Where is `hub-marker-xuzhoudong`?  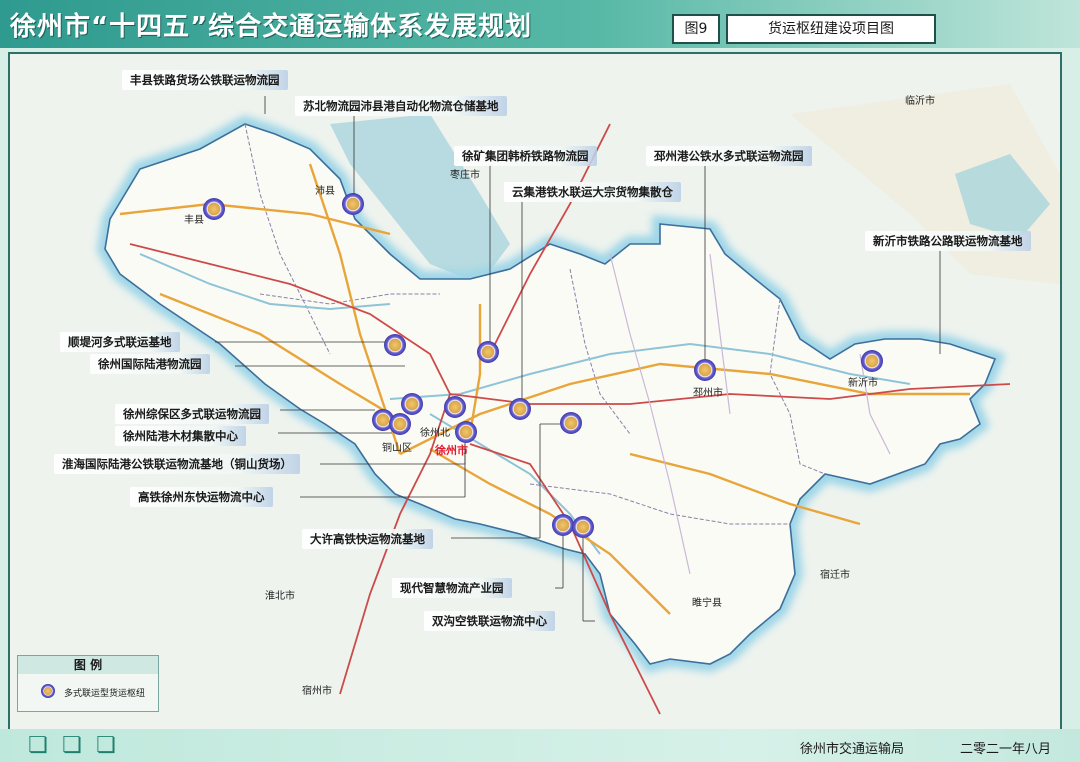 hub-marker-xuzhoudong is located at coordinates (520, 409).